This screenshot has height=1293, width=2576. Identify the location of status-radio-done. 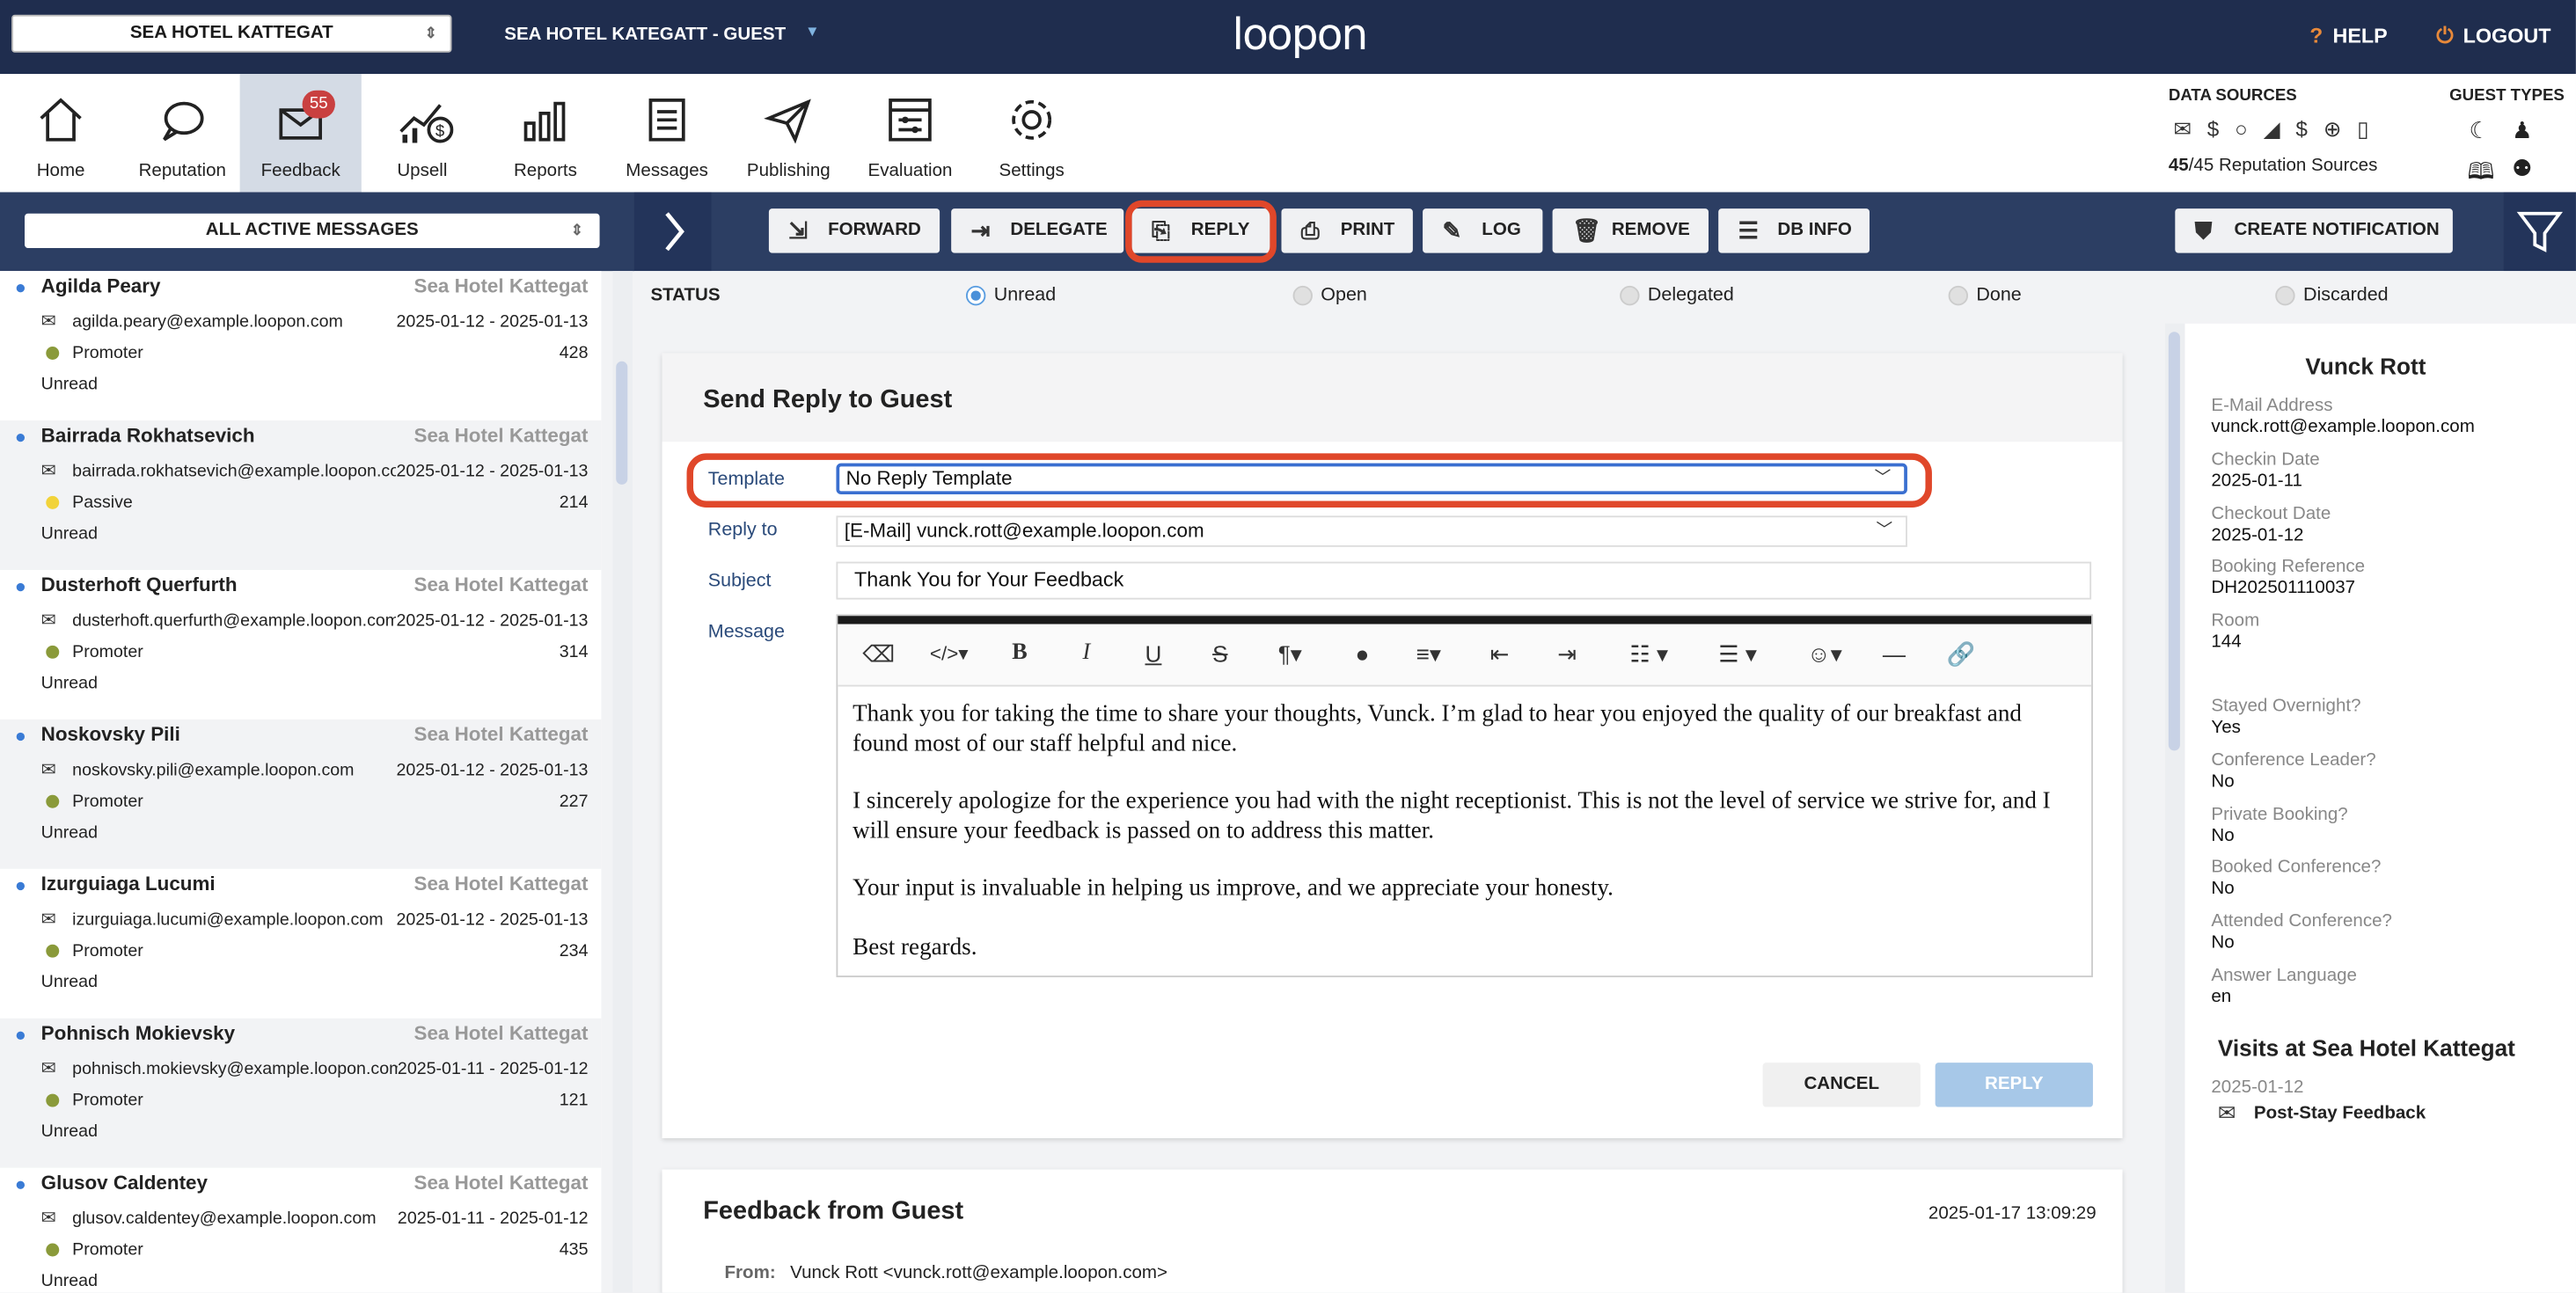
(1958, 295).